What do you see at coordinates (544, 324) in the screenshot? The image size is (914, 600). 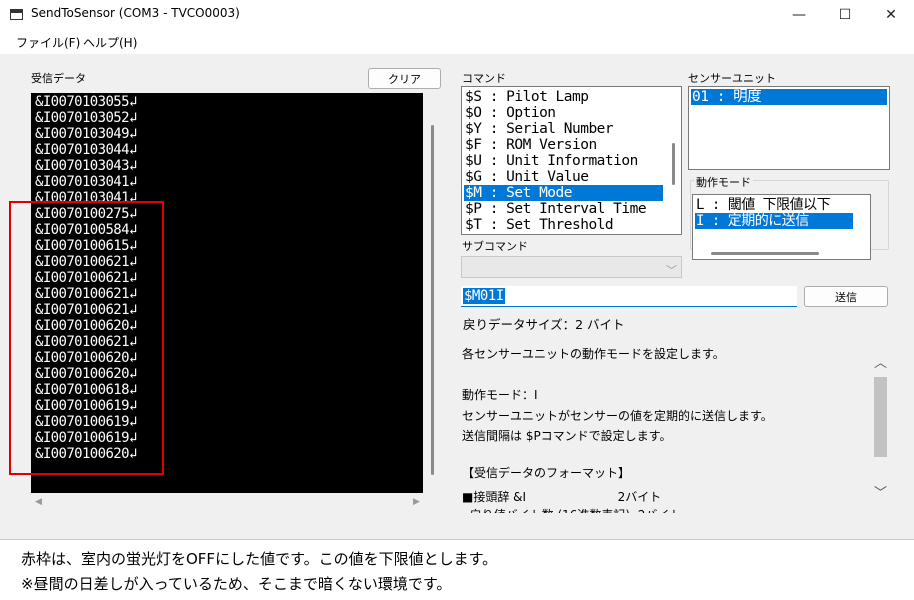 I see `return-data-size: 戻りデータサイズ：2 バイト` at bounding box center [544, 324].